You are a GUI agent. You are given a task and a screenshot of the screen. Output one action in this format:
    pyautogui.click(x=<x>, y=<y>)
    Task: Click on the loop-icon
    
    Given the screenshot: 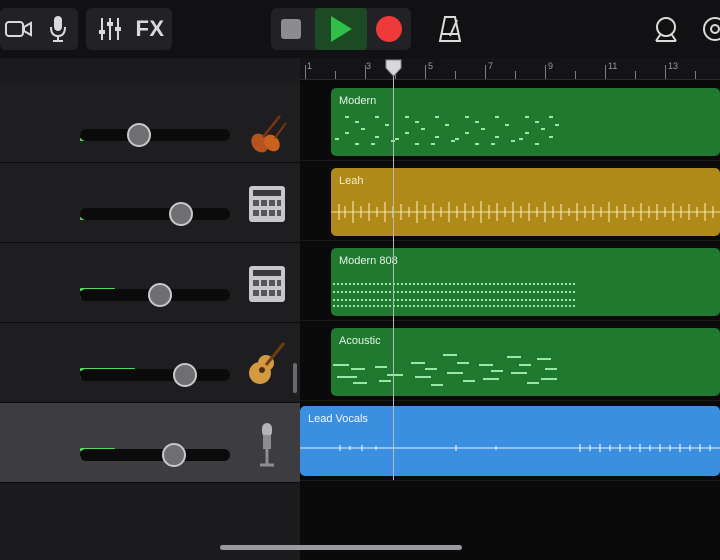 What is the action you would take?
    pyautogui.click(x=666, y=29)
    